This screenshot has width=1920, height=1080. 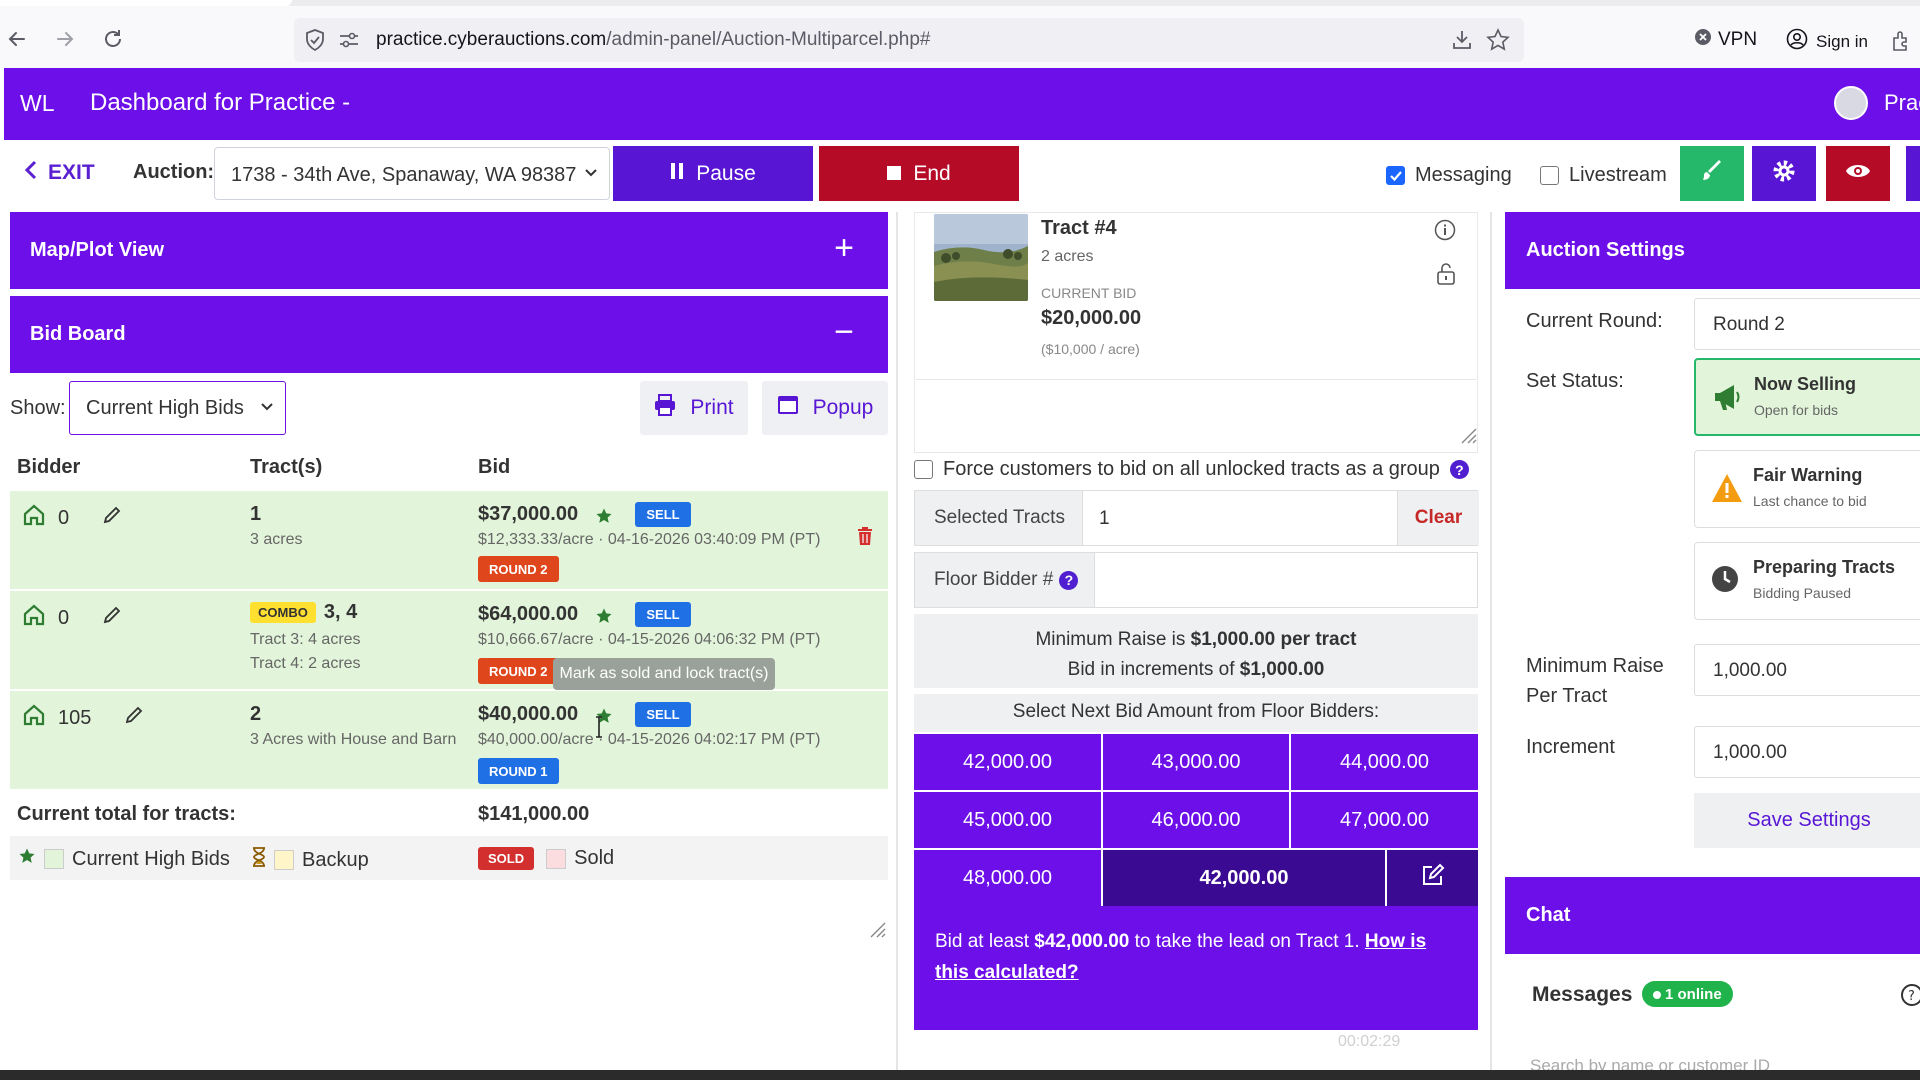 I want to click on min-raise-line: Minimum Raise is $1,000.00 per tract, so click(x=1196, y=640).